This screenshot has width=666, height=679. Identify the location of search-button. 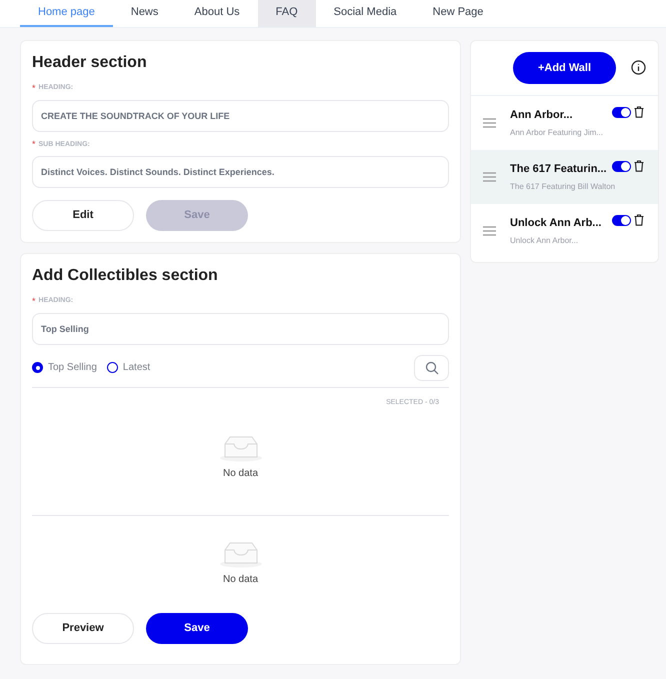
(431, 367).